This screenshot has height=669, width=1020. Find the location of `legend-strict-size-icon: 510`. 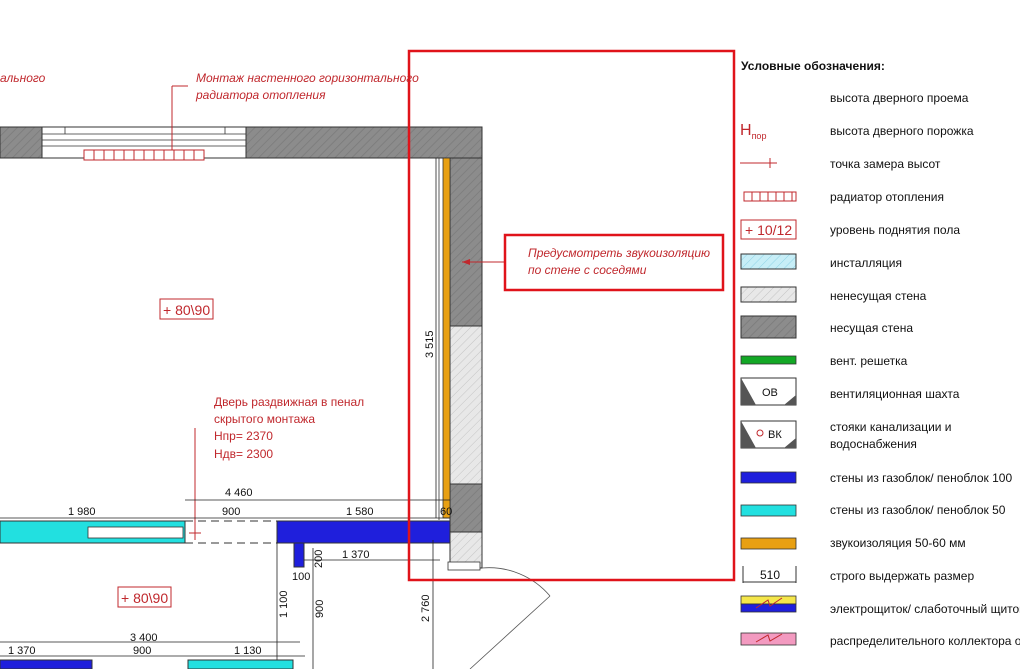

legend-strict-size-icon: 510 is located at coordinates (769, 574).